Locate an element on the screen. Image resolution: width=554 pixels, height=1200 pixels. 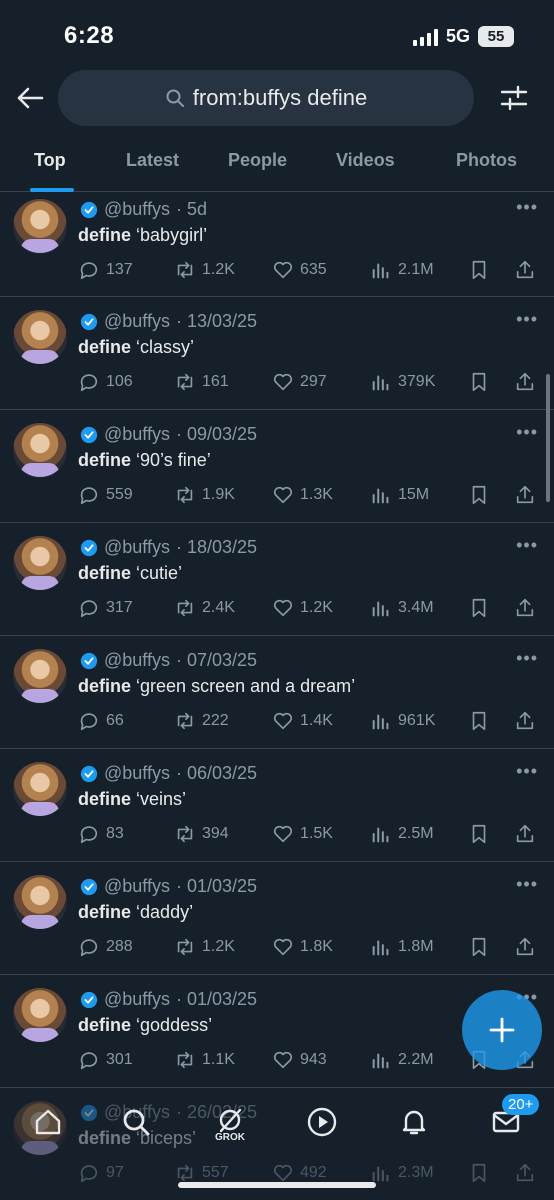
tab-latest: Latest is located at coordinates (152, 160).